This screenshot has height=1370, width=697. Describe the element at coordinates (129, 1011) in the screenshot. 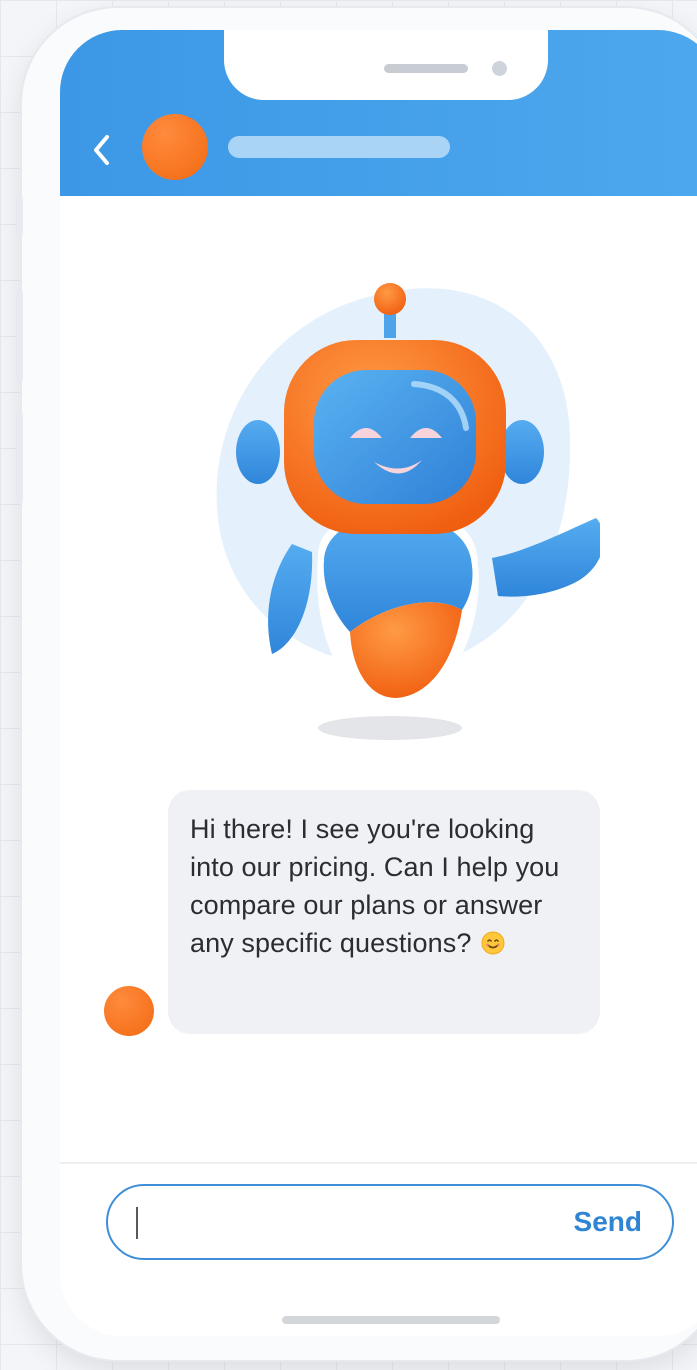

I see `bot-message-avatar` at that location.